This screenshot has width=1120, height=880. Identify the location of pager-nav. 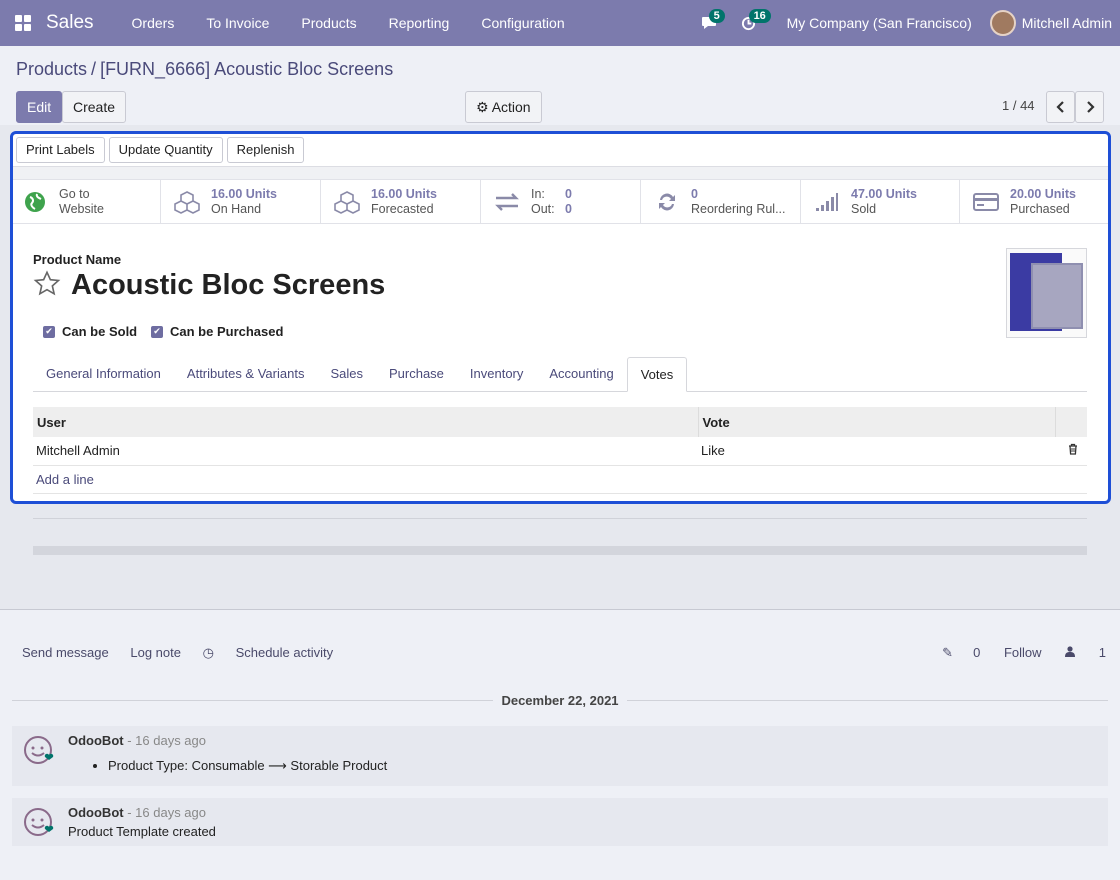
(1075, 107).